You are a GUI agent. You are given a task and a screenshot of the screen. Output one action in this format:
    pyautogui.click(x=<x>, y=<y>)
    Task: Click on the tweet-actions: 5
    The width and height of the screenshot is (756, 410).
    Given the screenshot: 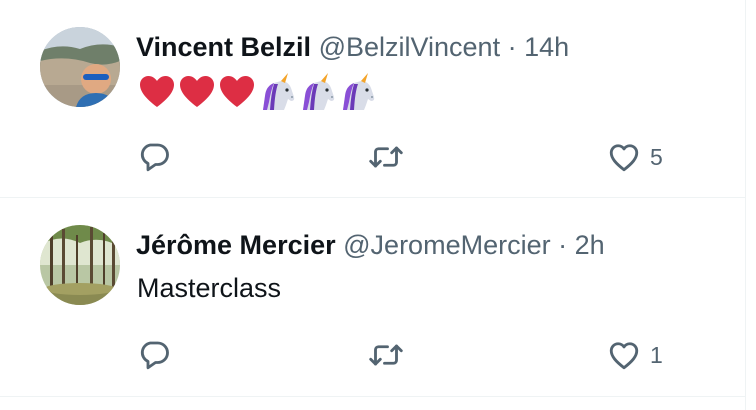 What is the action you would take?
    pyautogui.click(x=406, y=157)
    